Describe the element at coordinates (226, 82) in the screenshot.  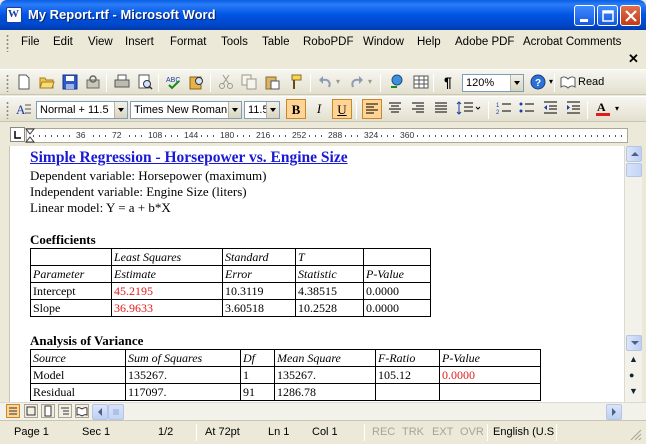
I see `cut-icon` at that location.